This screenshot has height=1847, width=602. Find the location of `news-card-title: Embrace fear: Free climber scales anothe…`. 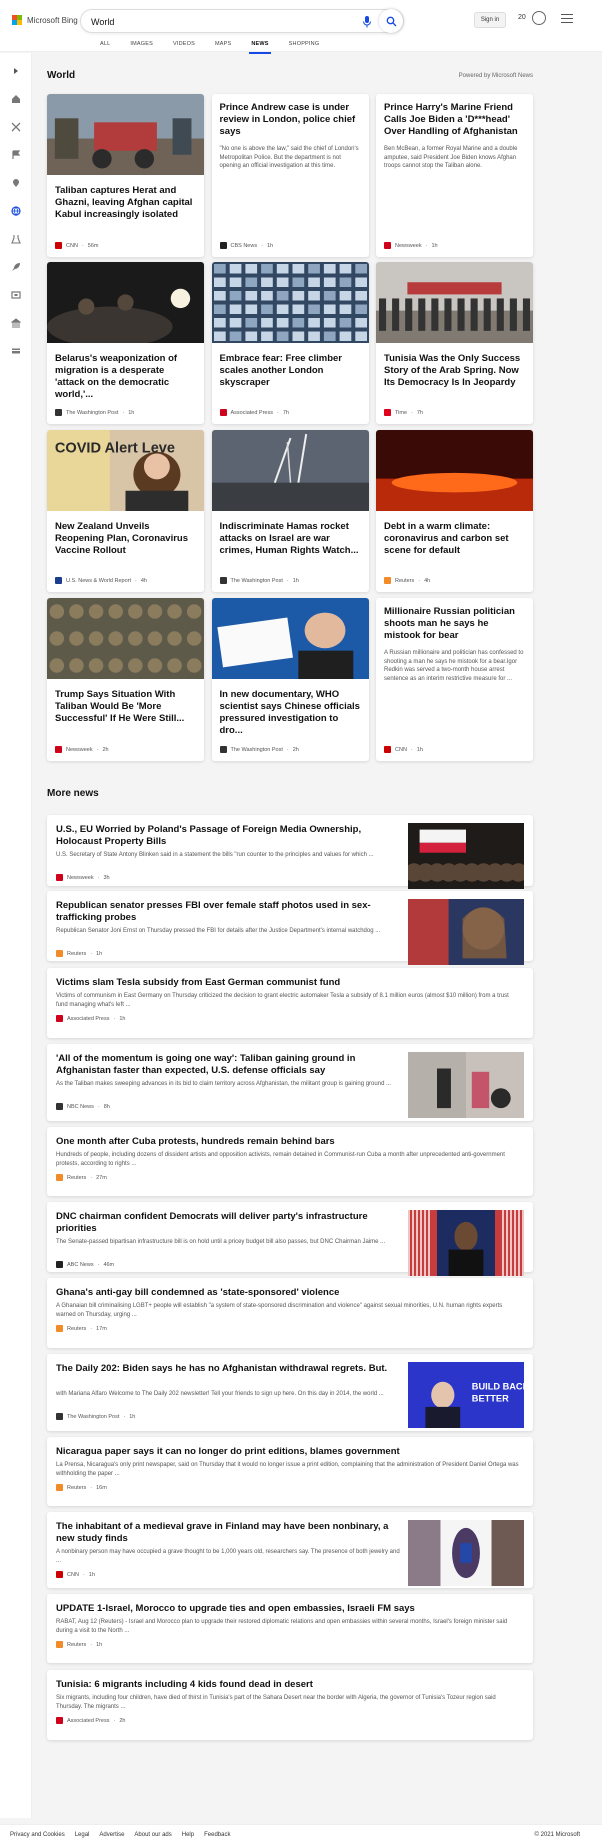

news-card-title: Embrace fear: Free climber scales anothe… is located at coordinates (290, 371).